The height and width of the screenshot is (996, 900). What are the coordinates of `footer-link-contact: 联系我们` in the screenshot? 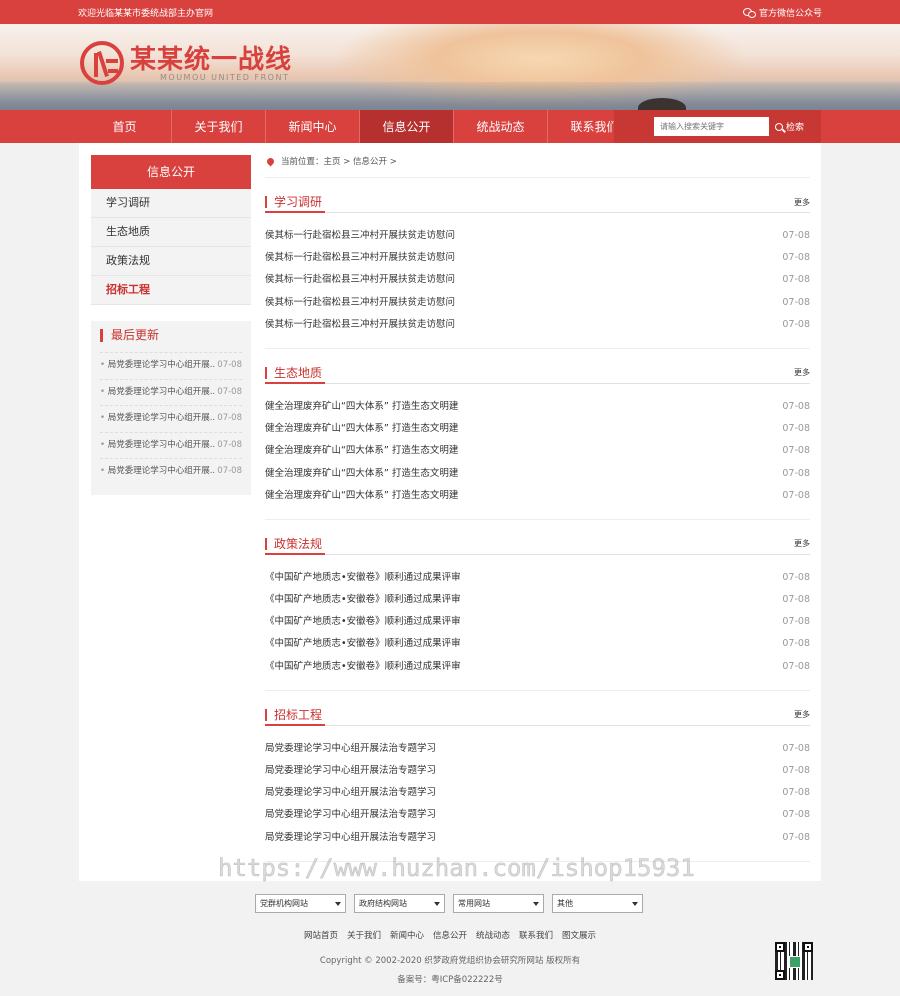 It's located at (536, 935).